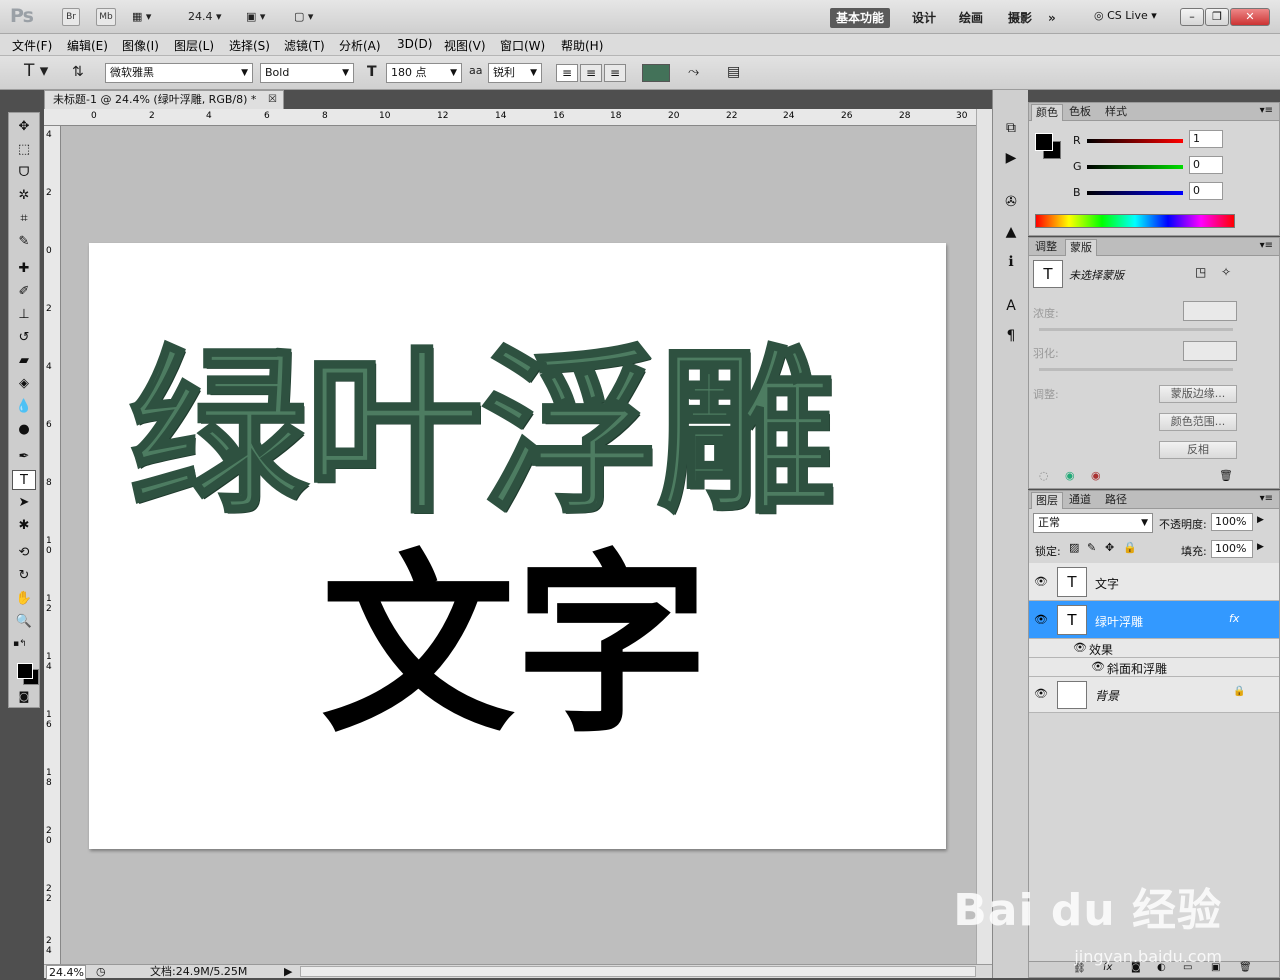 The height and width of the screenshot is (980, 1280). What do you see at coordinates (25, 671) in the screenshot?
I see `foreground-color-swatch` at bounding box center [25, 671].